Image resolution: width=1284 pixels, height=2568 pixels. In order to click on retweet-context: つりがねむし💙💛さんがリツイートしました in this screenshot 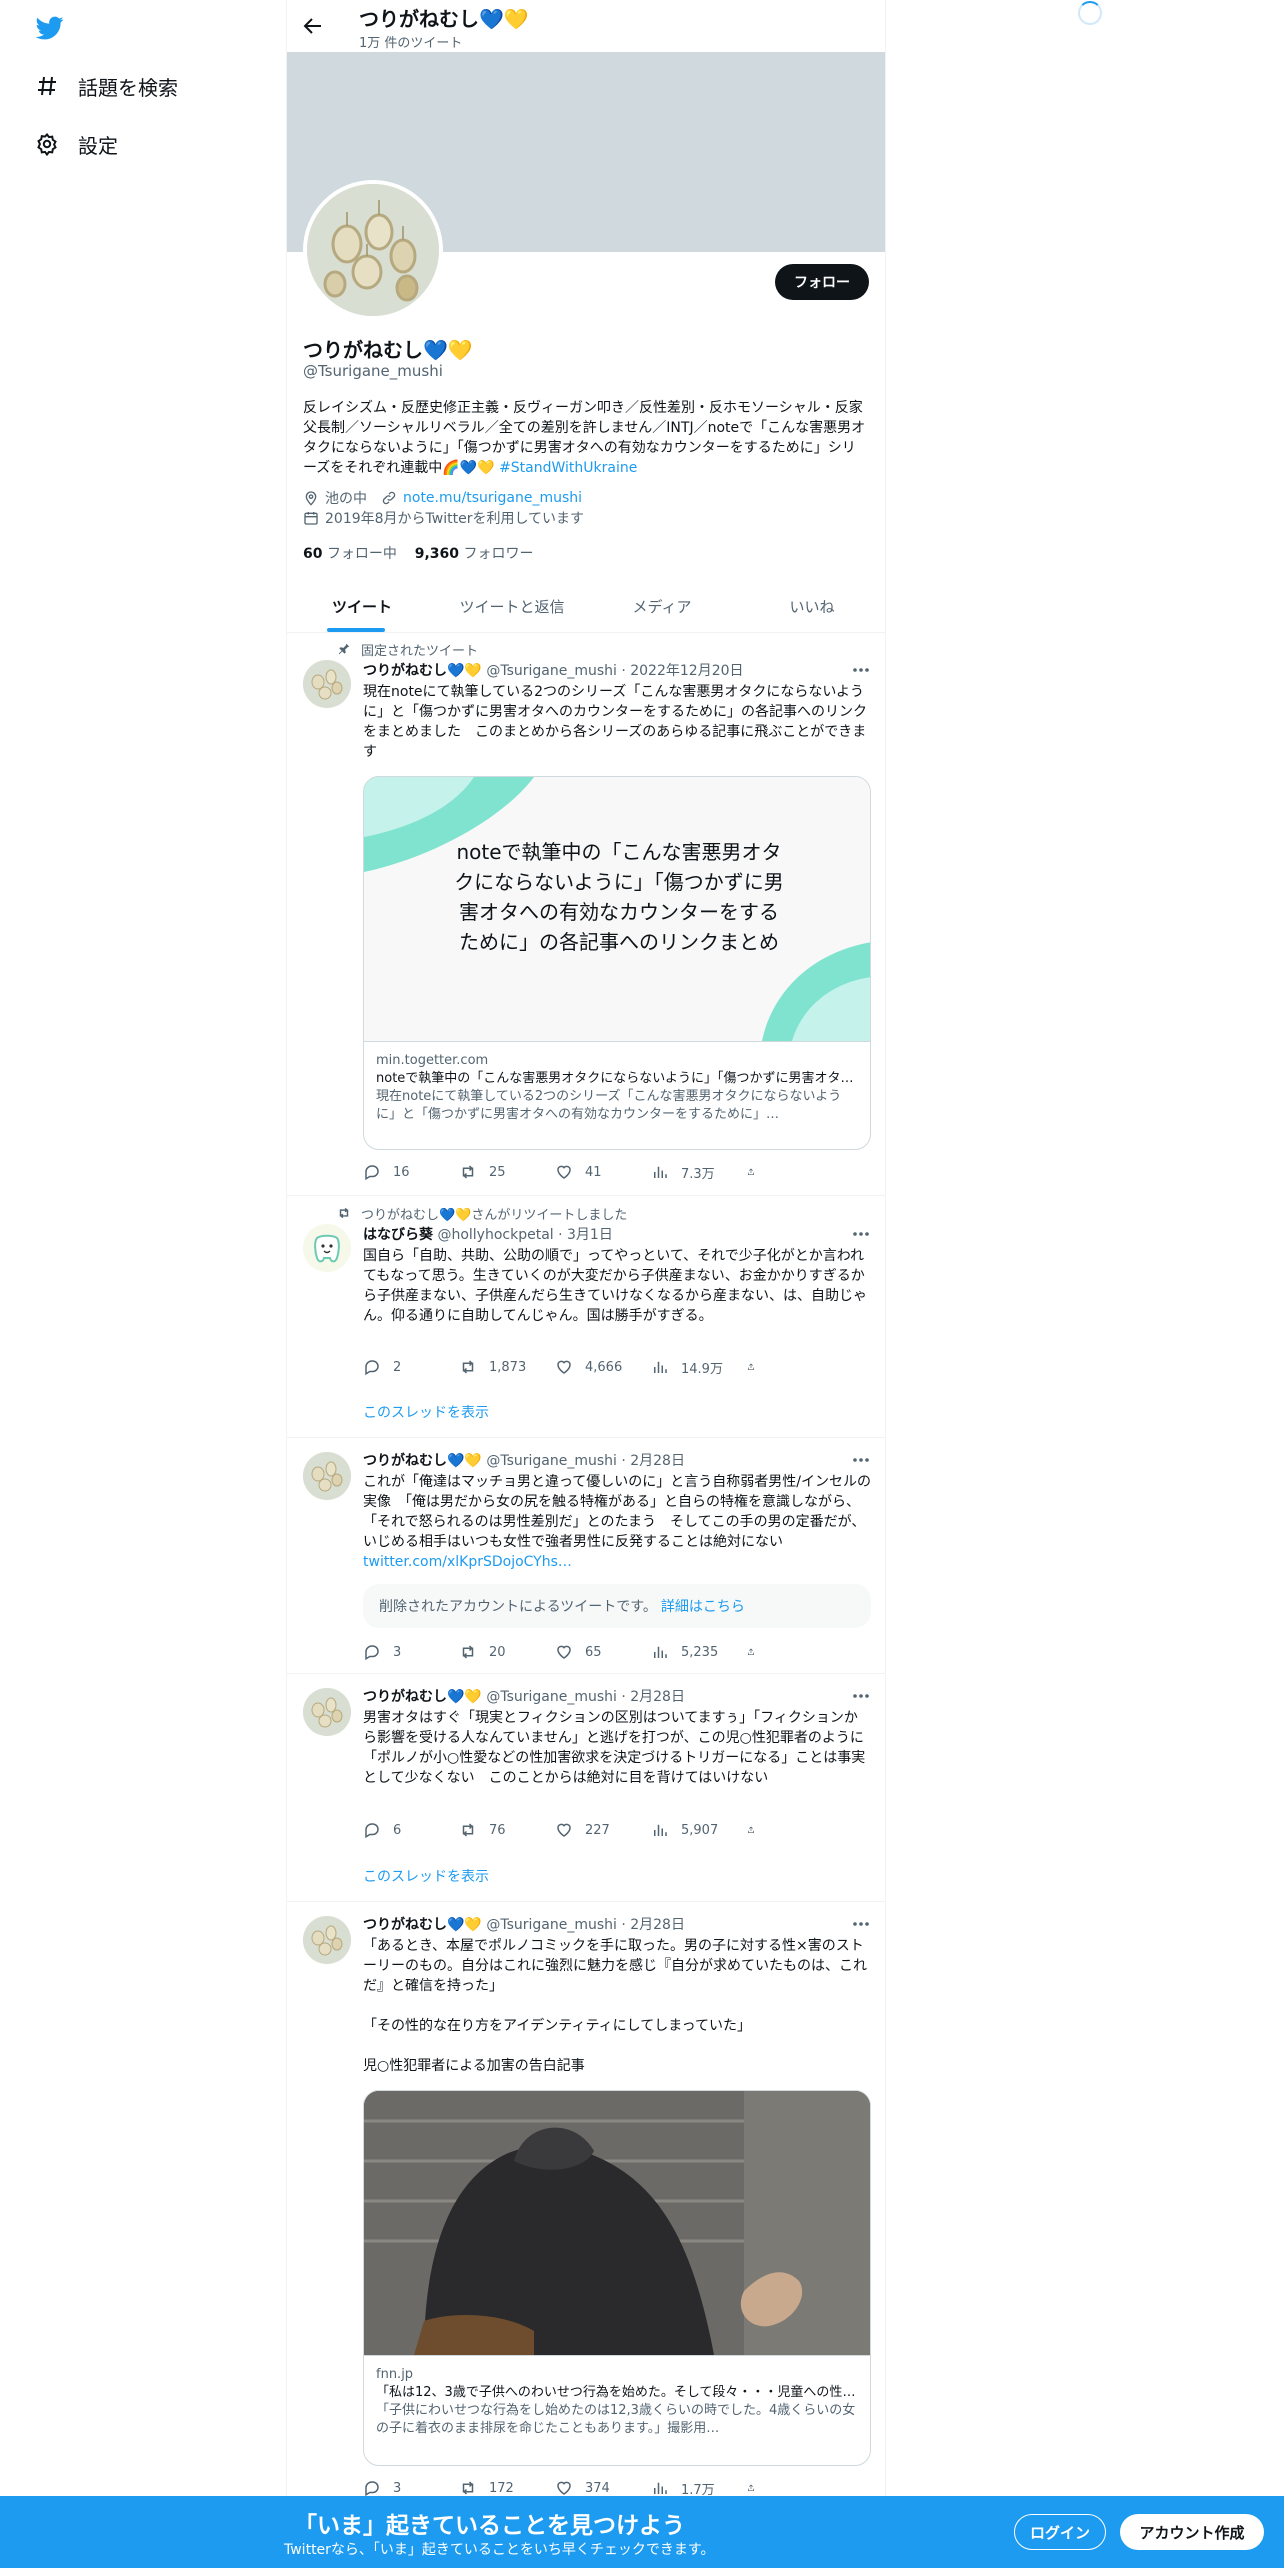, I will do `click(482, 1213)`.